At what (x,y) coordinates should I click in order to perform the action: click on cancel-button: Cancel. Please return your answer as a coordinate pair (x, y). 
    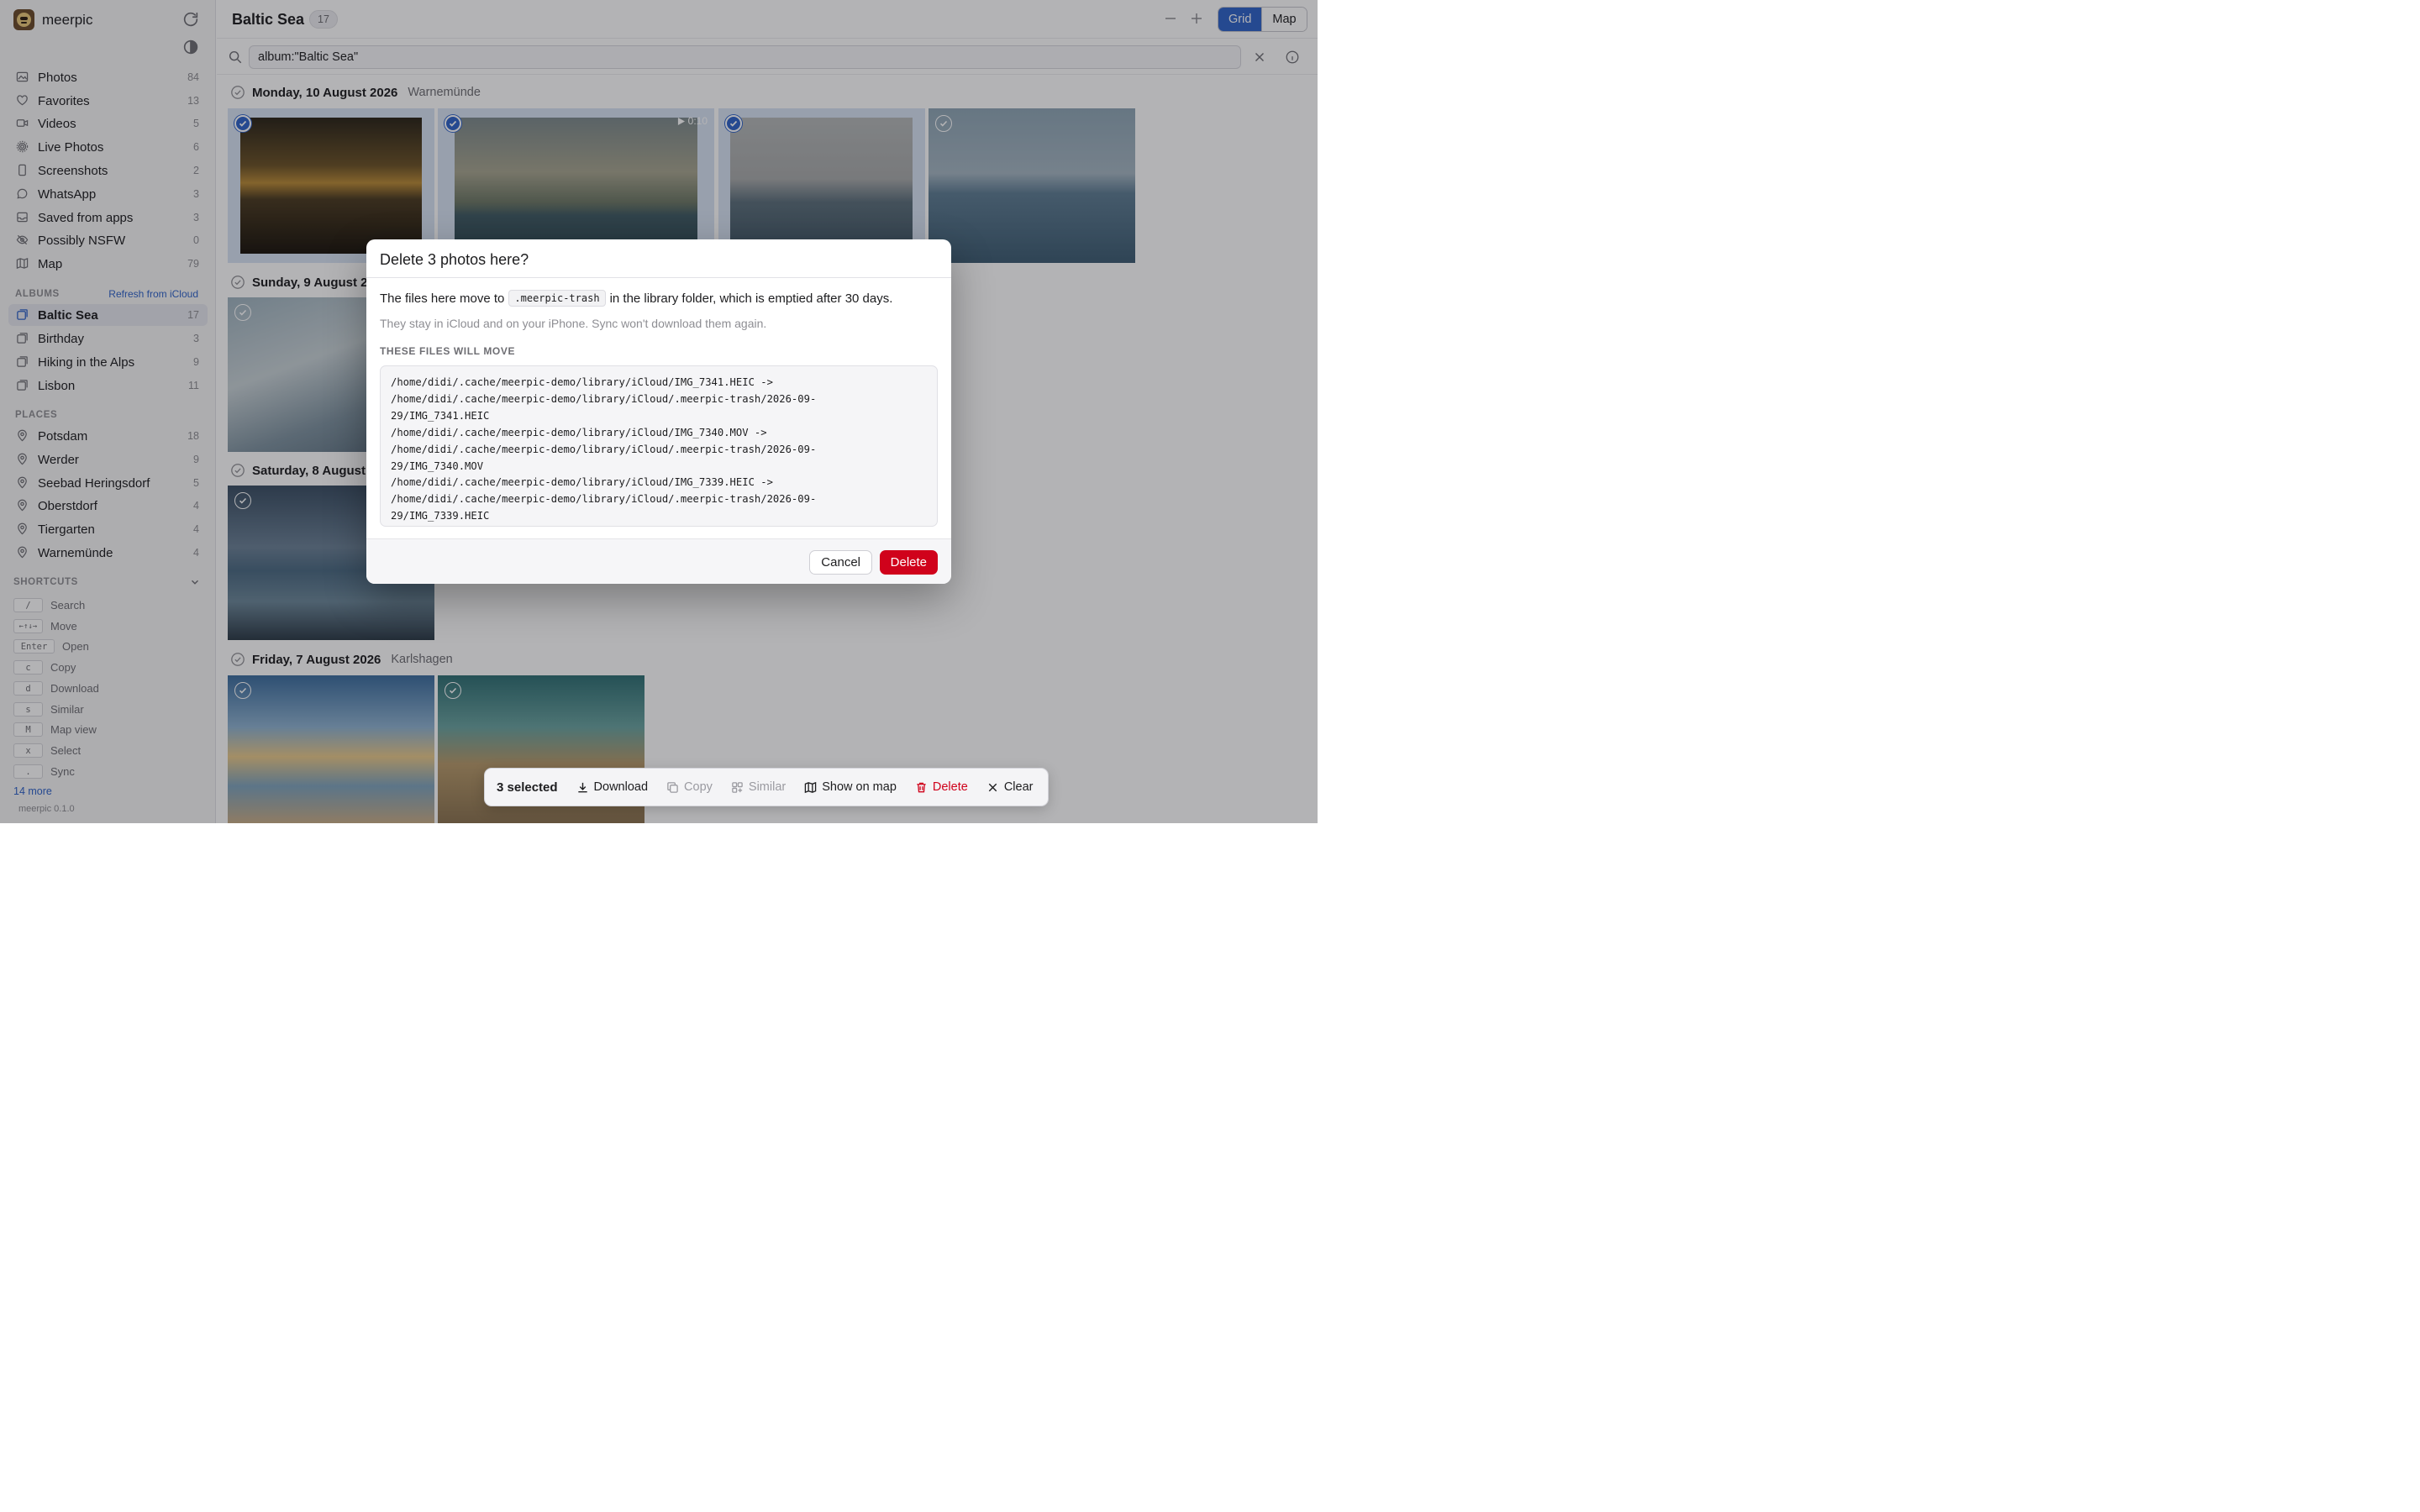
    Looking at the image, I should click on (840, 562).